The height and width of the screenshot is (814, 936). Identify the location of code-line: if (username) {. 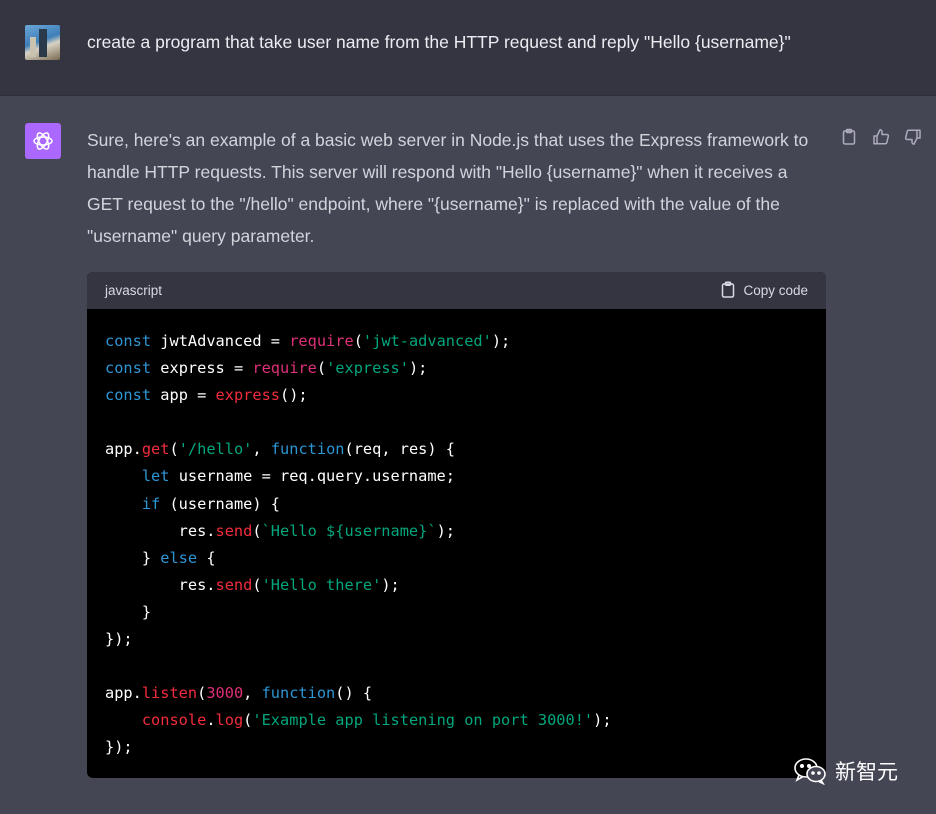
(192, 504).